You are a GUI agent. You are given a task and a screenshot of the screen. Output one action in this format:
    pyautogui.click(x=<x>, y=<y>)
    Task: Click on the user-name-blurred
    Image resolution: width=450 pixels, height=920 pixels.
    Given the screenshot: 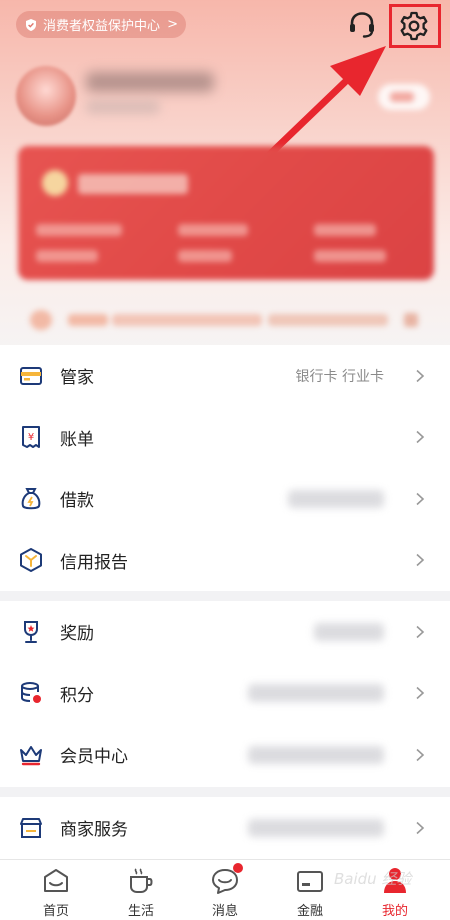 What is the action you would take?
    pyautogui.click(x=150, y=82)
    